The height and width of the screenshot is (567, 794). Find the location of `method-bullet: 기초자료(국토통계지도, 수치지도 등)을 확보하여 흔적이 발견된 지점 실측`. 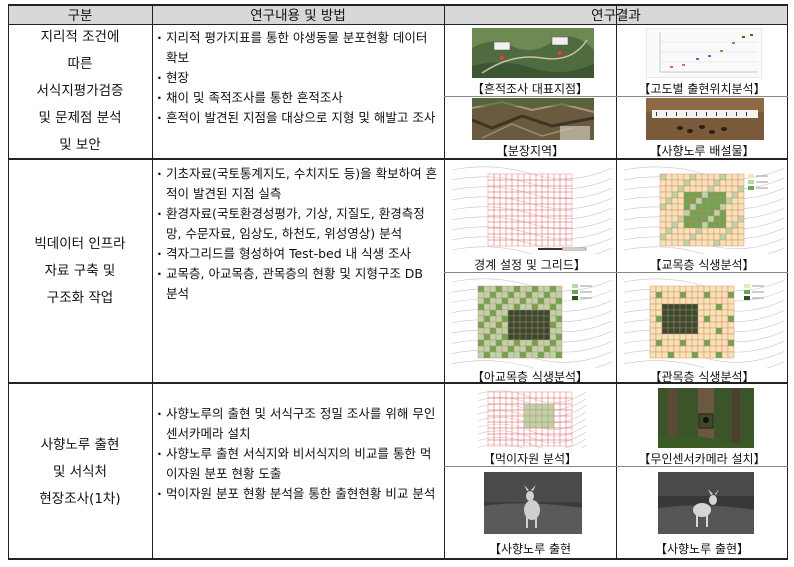

method-bullet: 기초자료(국토통계지도, 수치지도 등)을 확보하여 흔적이 발견된 지점 실측 is located at coordinates (297, 184).